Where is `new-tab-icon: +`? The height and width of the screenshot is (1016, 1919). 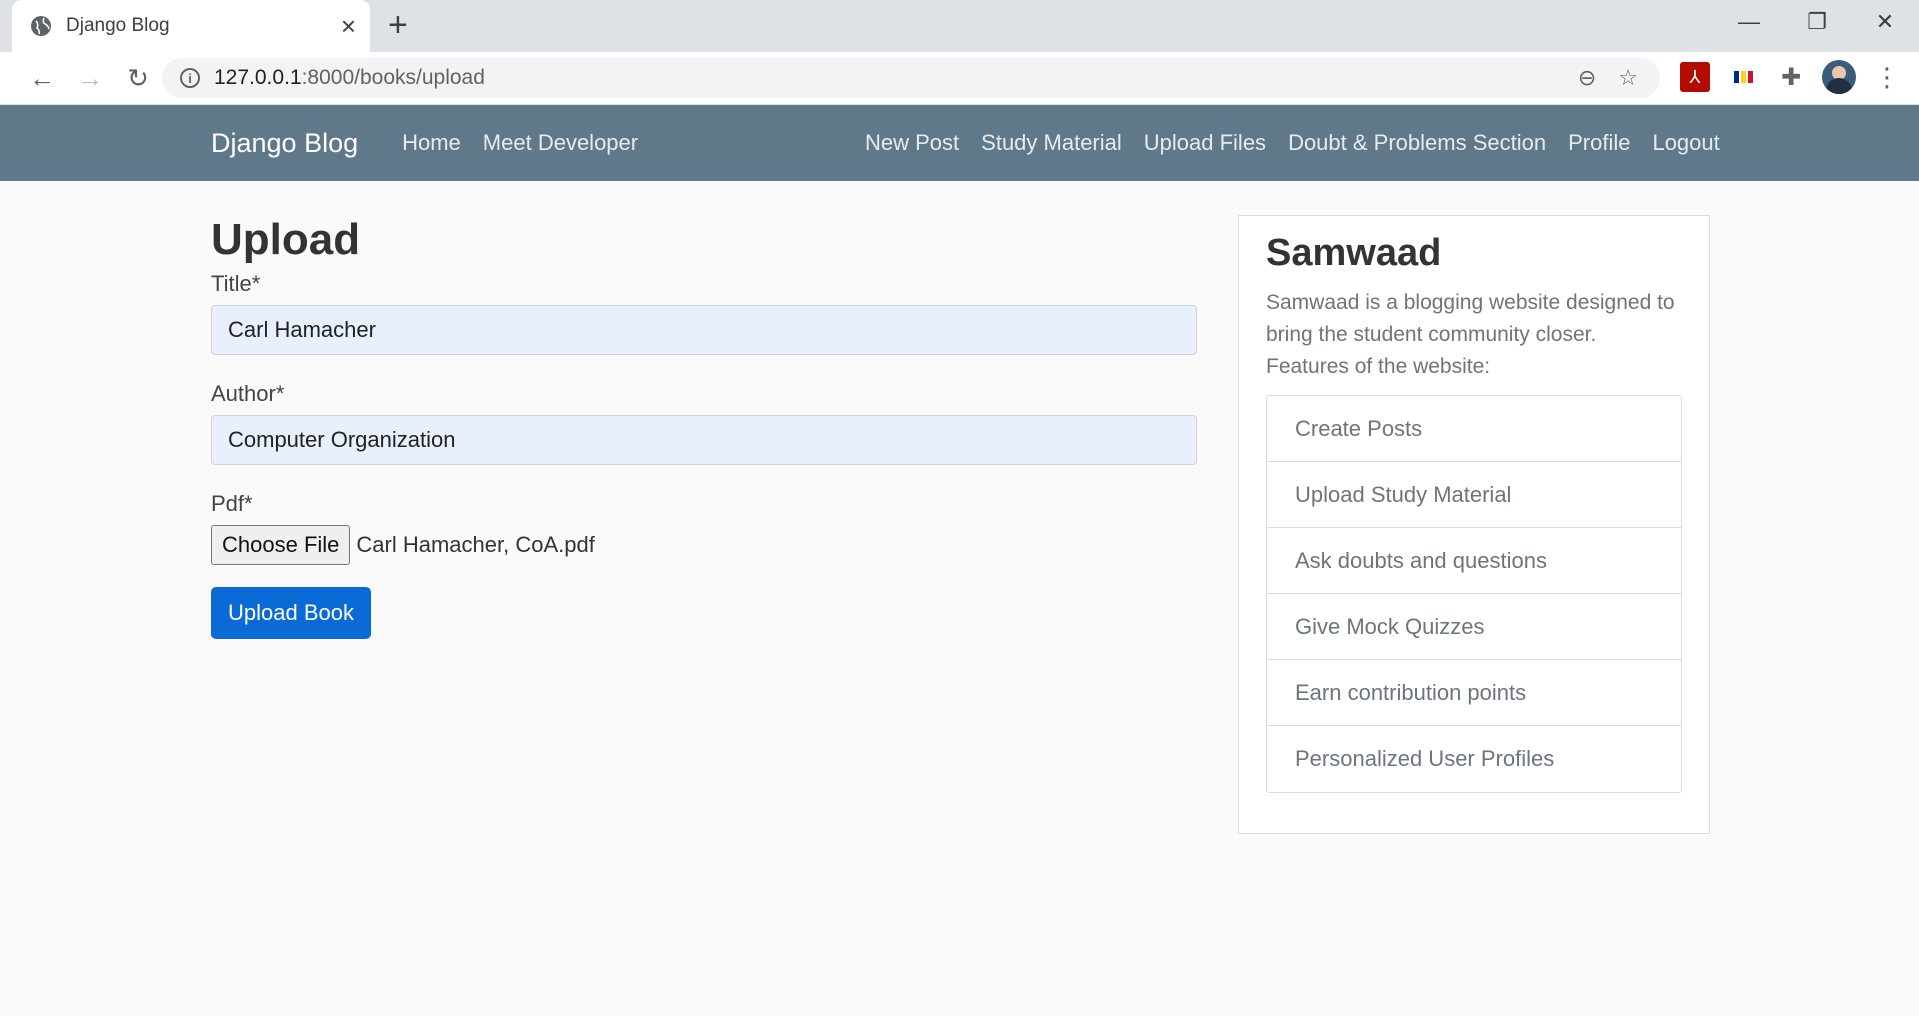
new-tab-icon: + is located at coordinates (398, 25).